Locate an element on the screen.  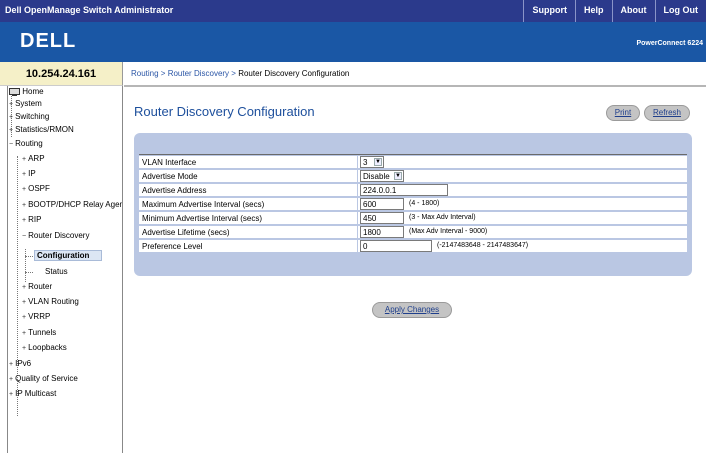
form-value: 0 (-2147483648 - 2147483647) is located at coordinates (442, 246).